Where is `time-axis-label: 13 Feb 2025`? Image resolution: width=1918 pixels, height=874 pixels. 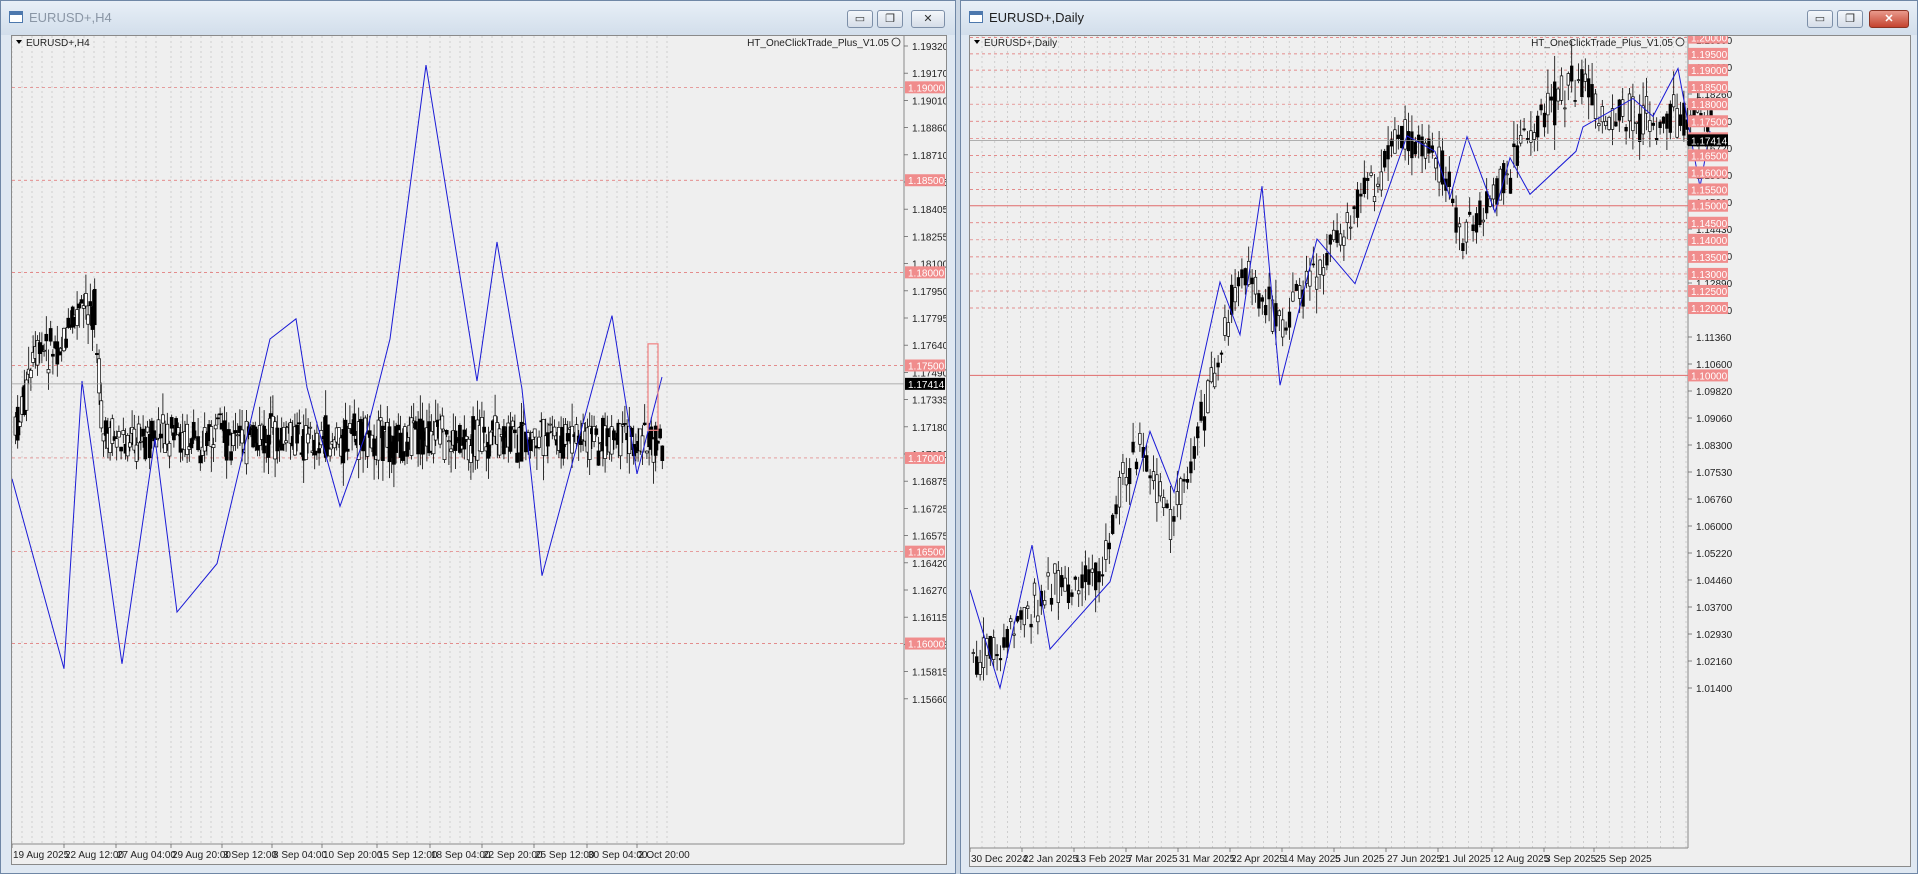 time-axis-label: 13 Feb 2025 is located at coordinates (1103, 859).